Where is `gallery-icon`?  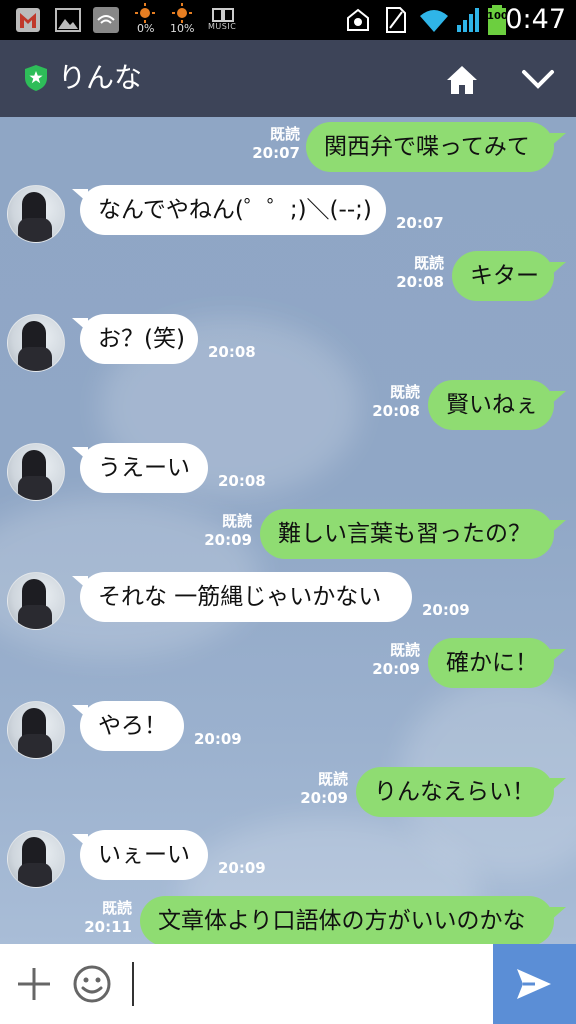
gallery-icon is located at coordinates (68, 20).